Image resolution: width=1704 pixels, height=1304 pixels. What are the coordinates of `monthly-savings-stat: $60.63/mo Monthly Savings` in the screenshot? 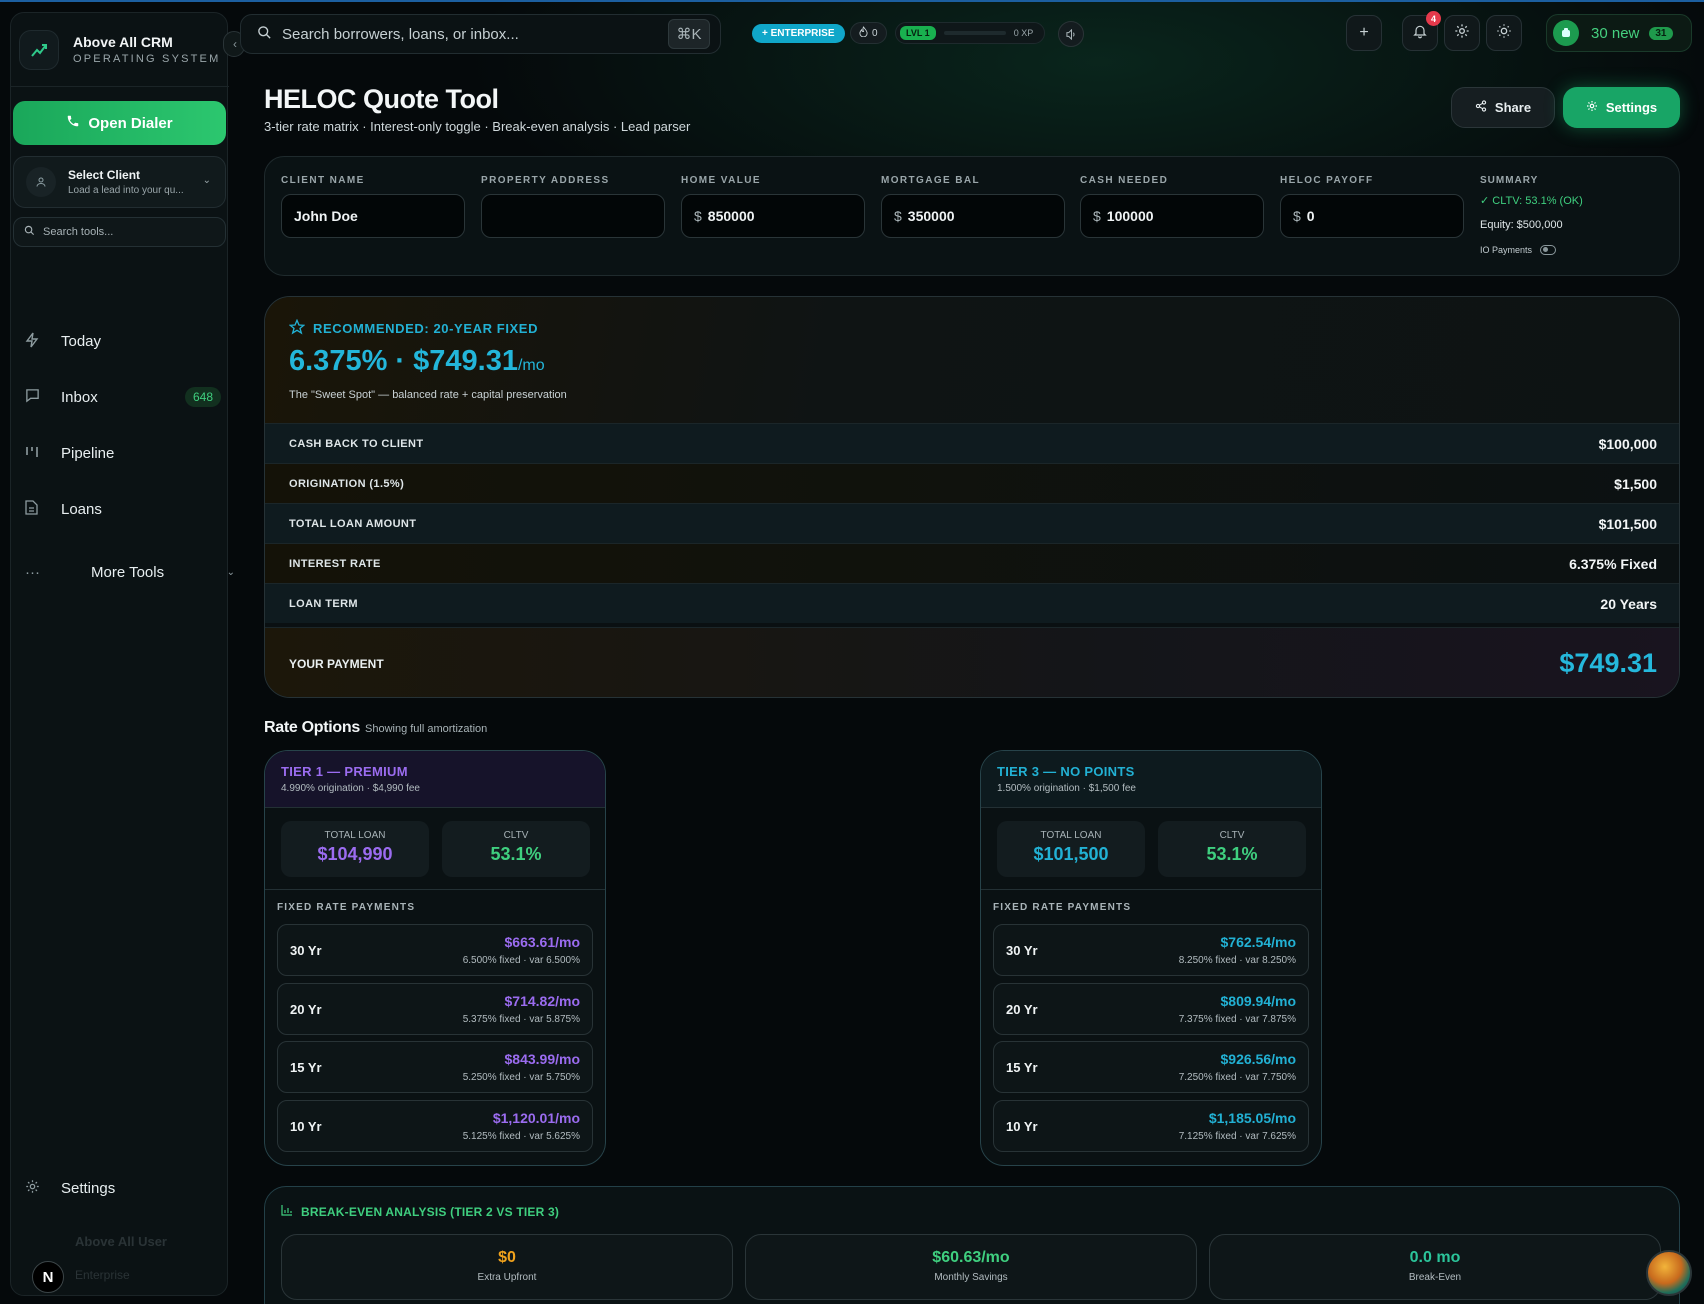 It's located at (971, 1267).